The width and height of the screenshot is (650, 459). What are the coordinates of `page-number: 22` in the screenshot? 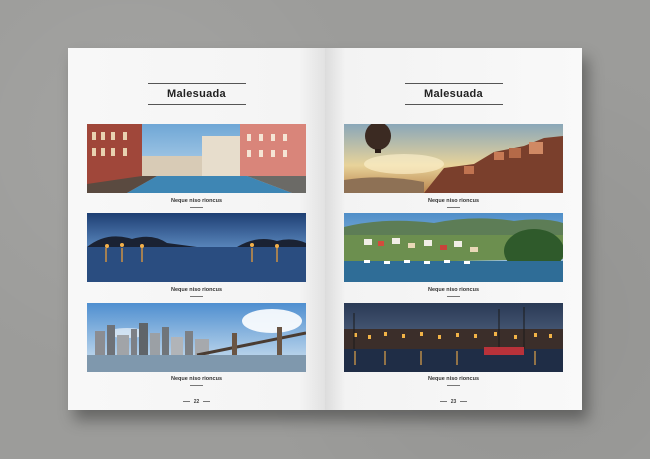 It's located at (196, 402).